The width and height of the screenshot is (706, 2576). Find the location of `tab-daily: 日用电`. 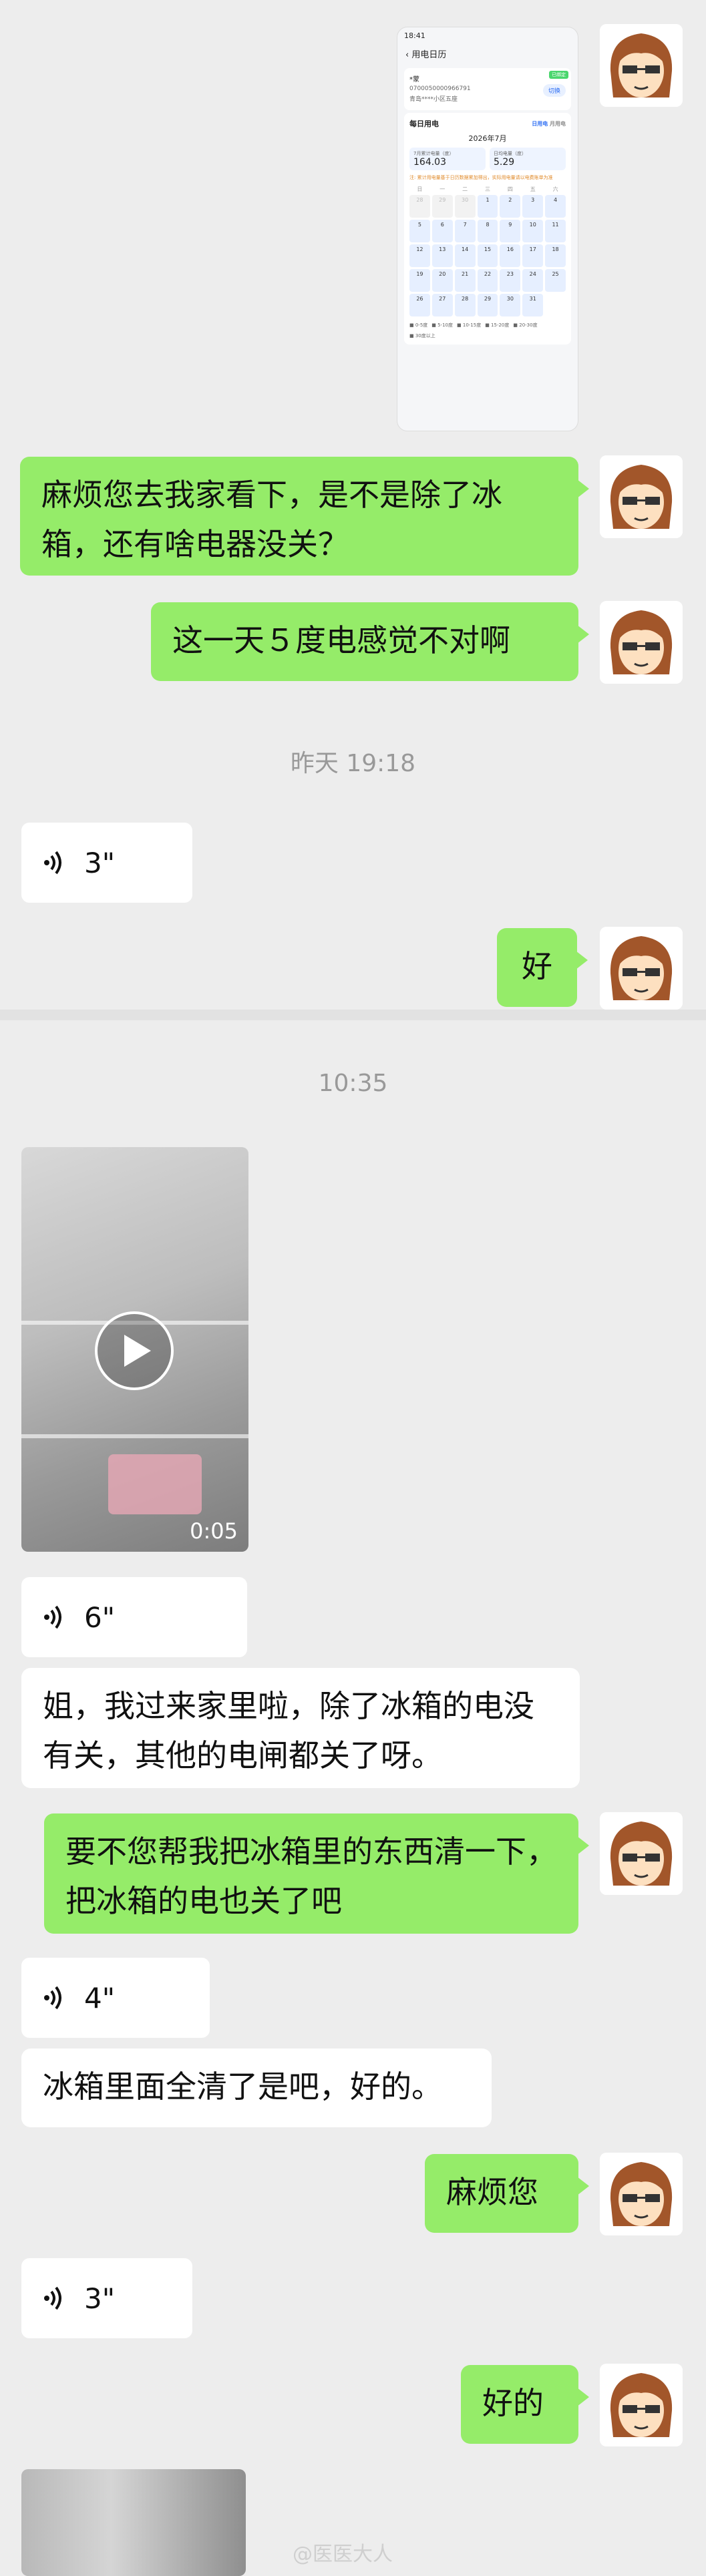

tab-daily: 日用电 is located at coordinates (540, 123).